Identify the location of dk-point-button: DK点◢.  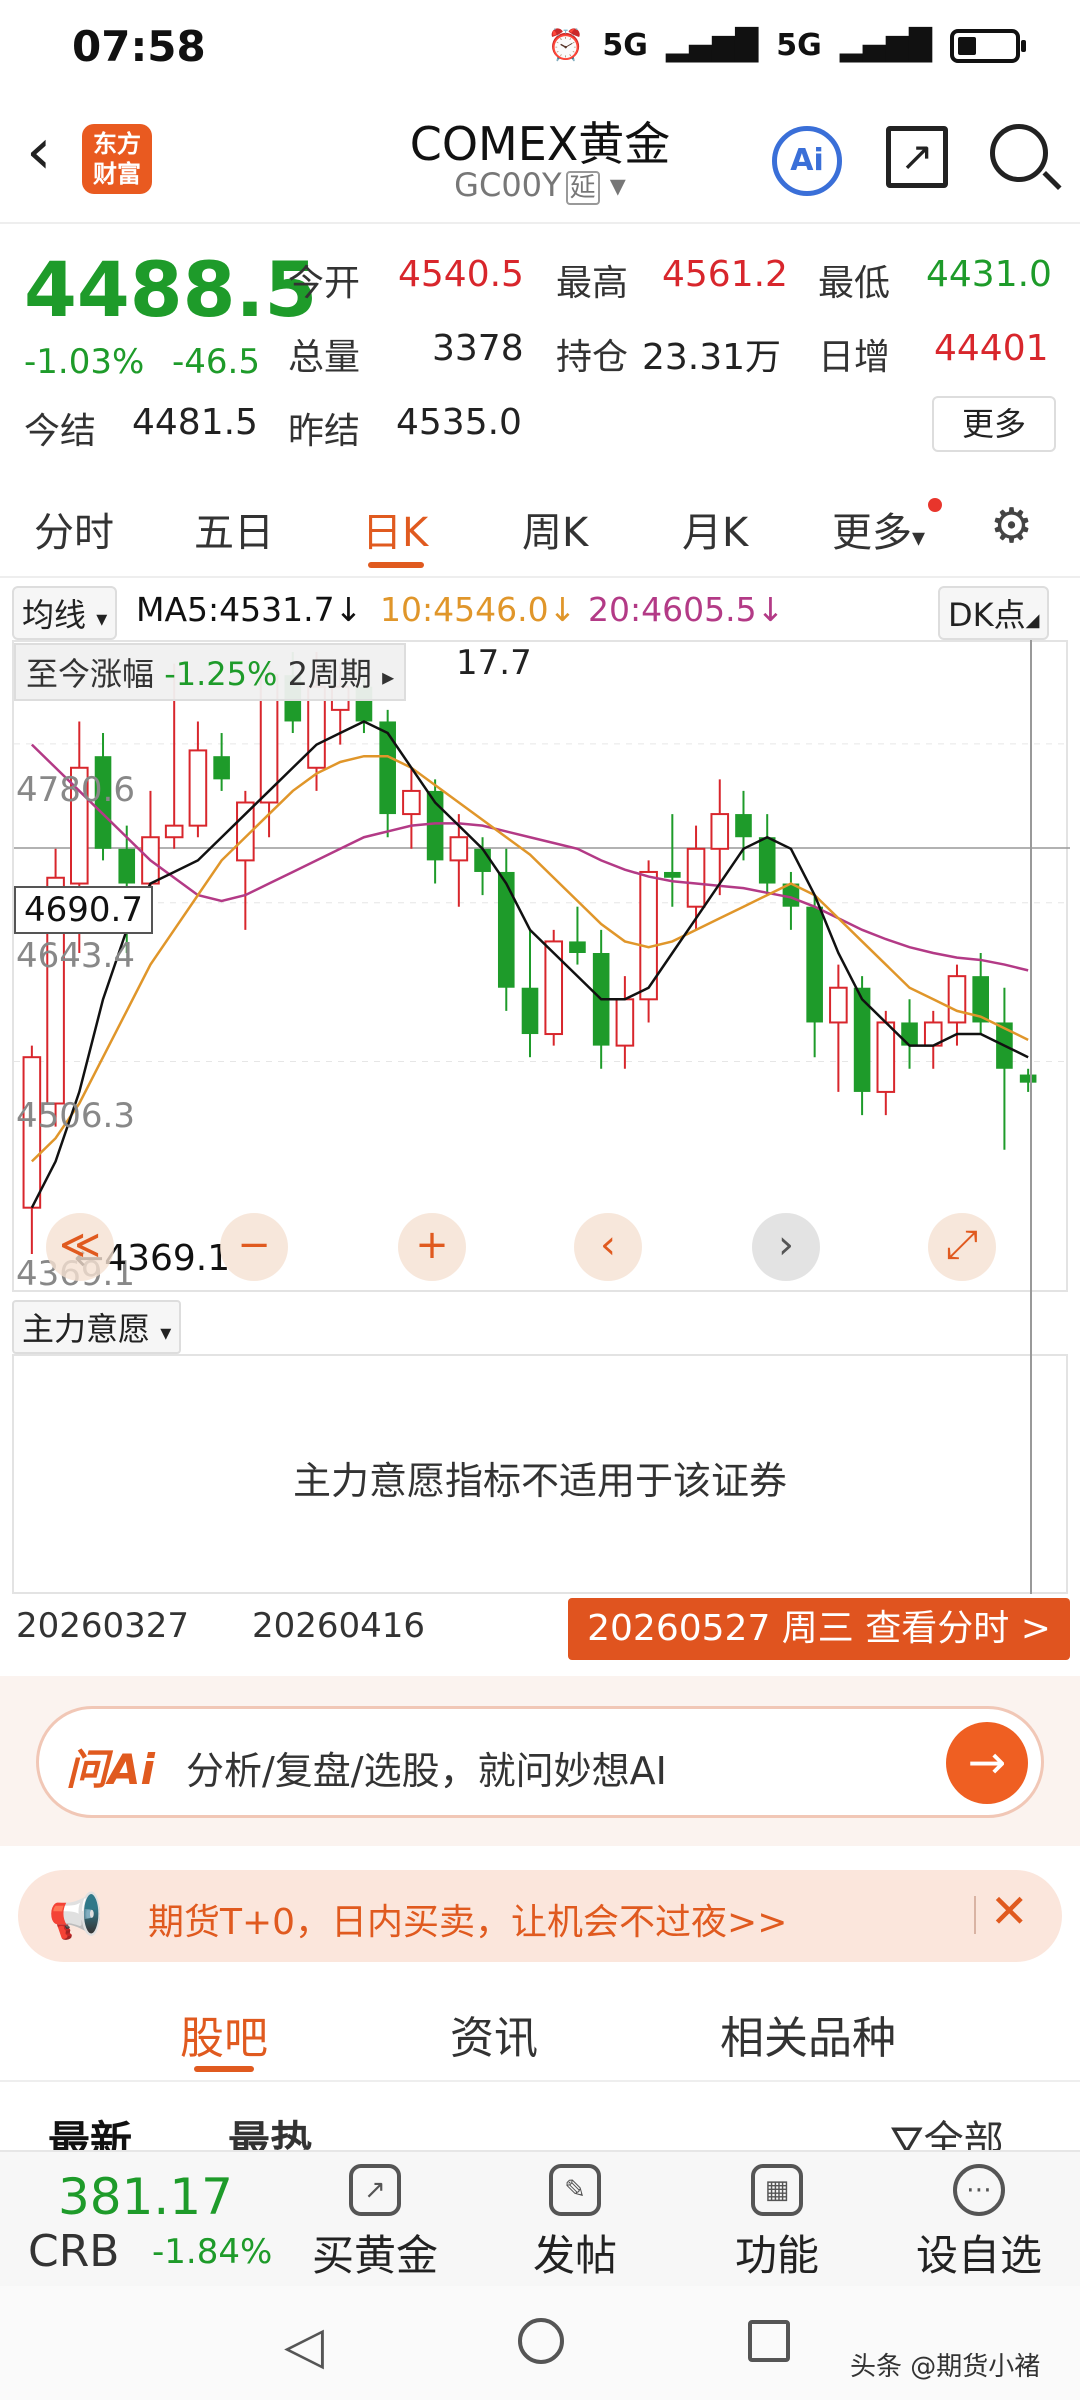
(994, 613).